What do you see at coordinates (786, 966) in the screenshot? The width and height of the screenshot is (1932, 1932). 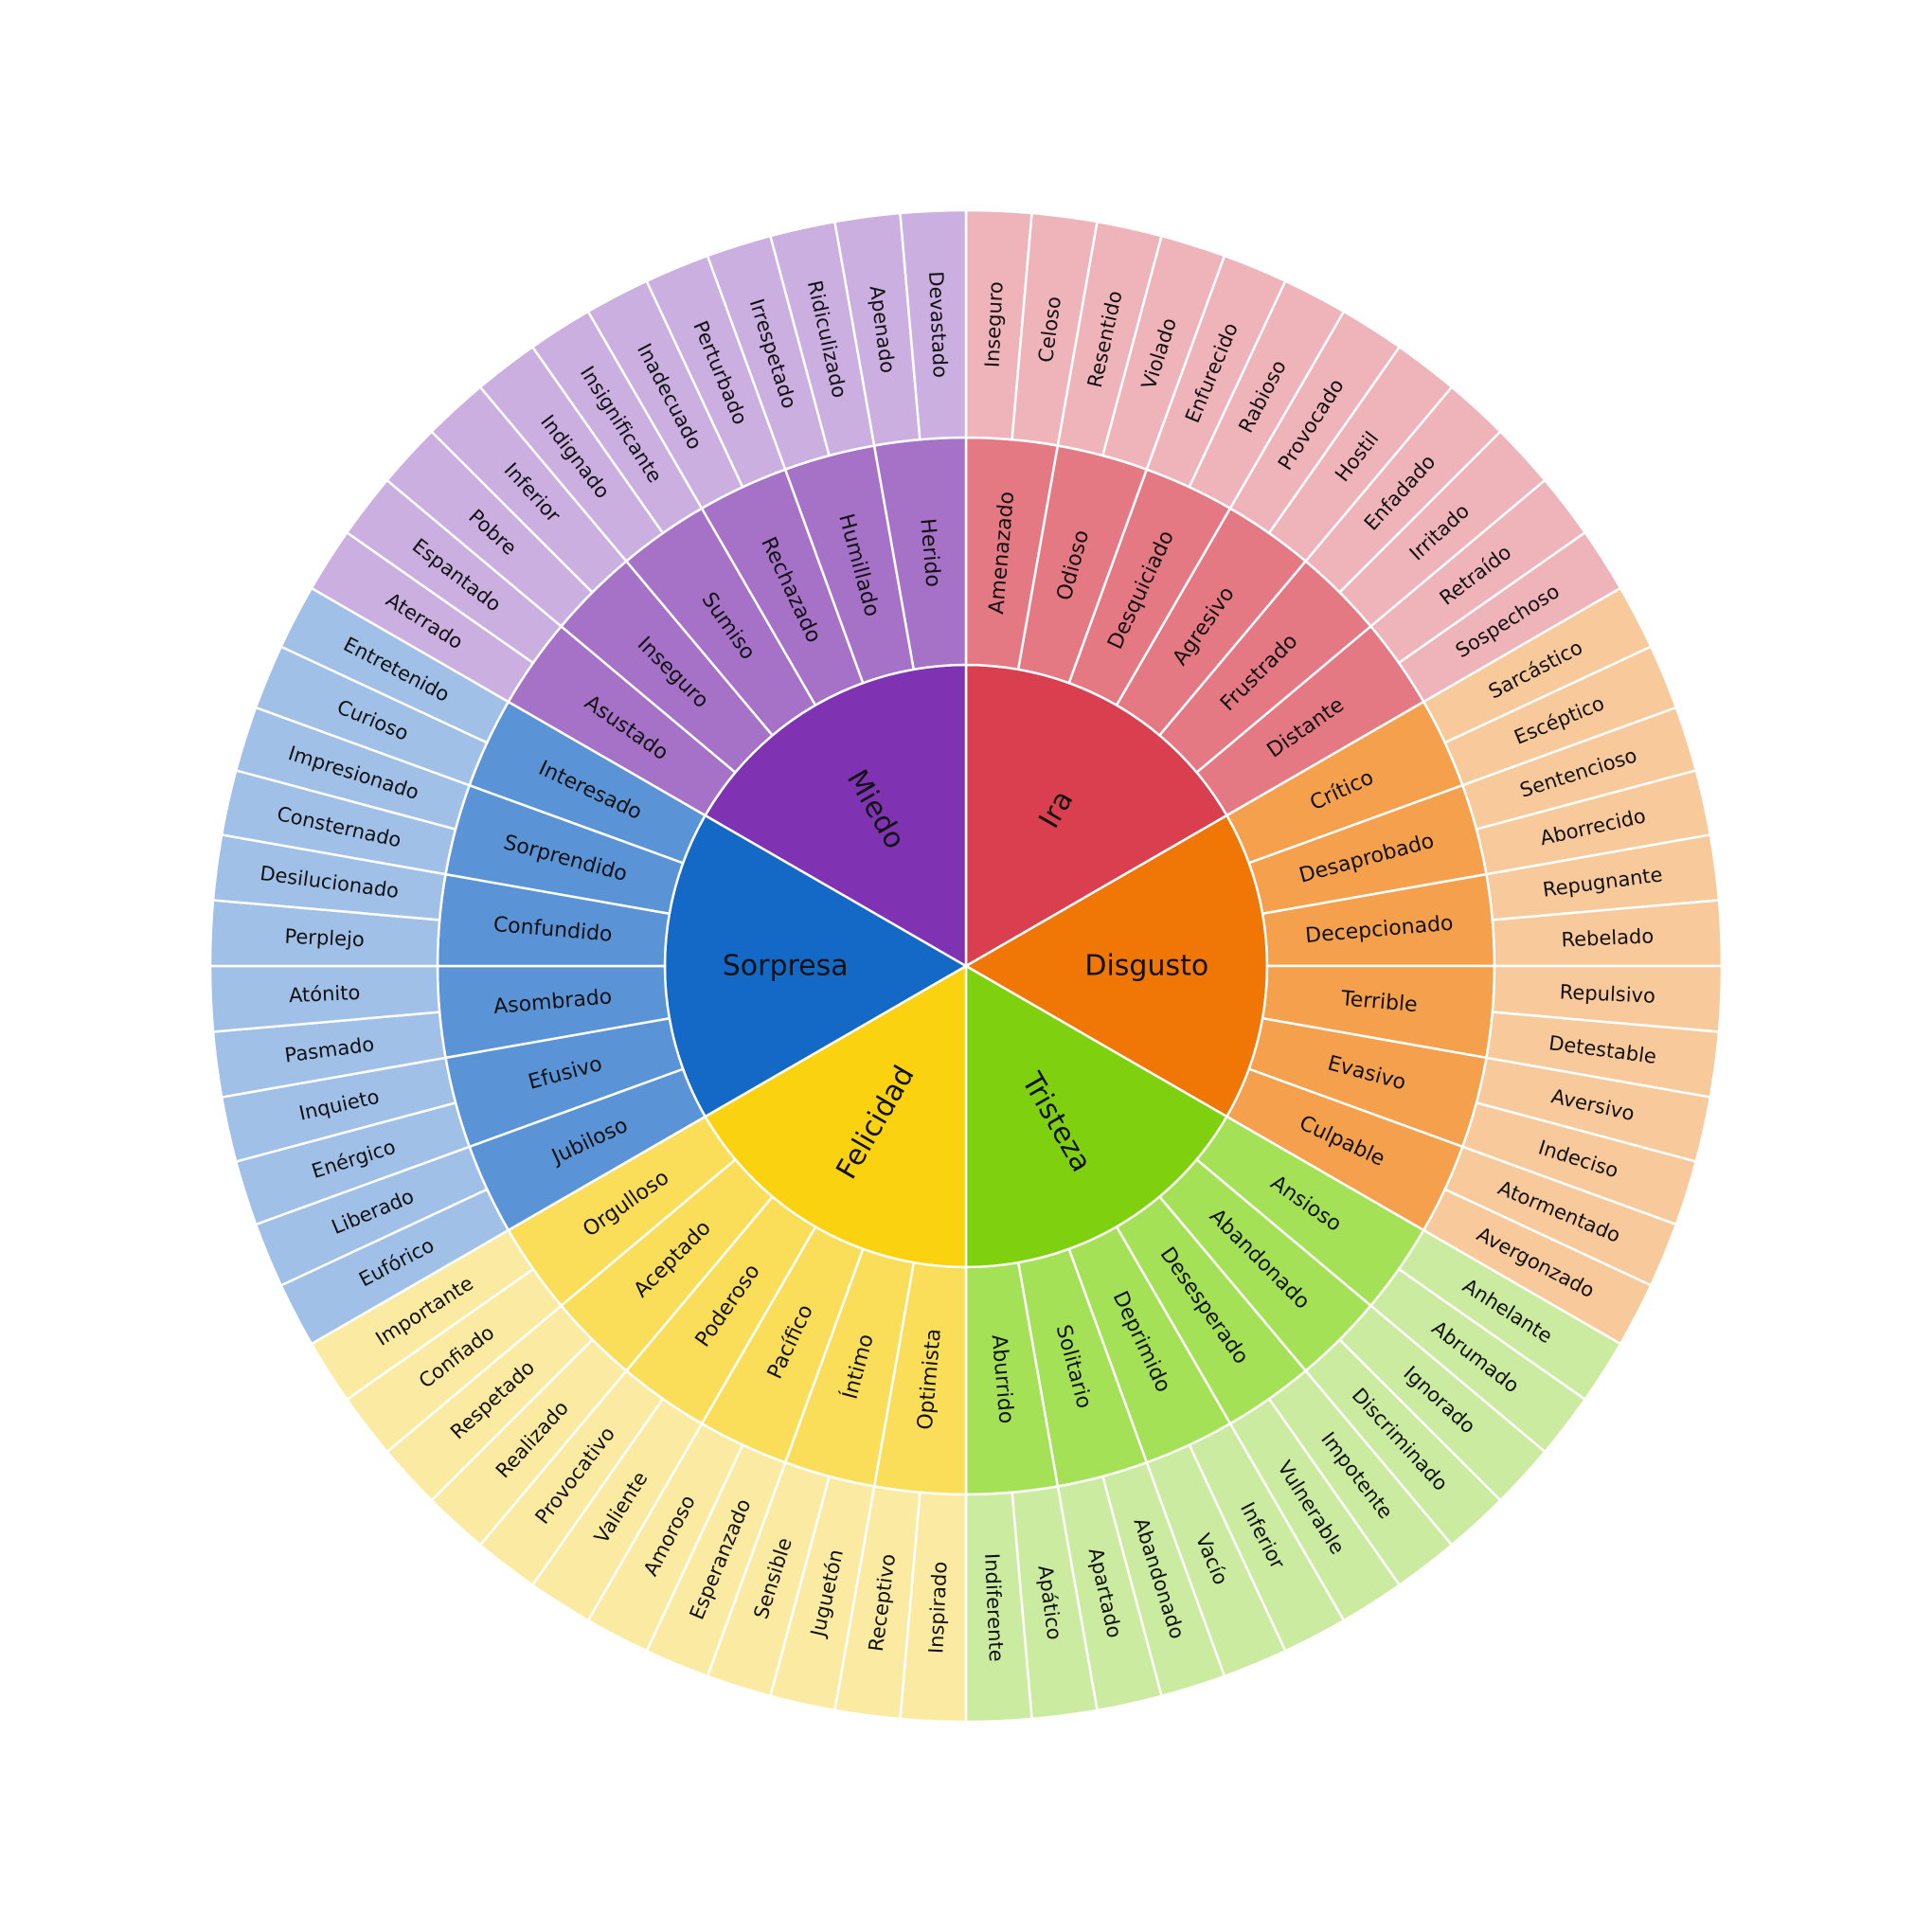 I see `core-label-sorpresa: Sorpresa` at bounding box center [786, 966].